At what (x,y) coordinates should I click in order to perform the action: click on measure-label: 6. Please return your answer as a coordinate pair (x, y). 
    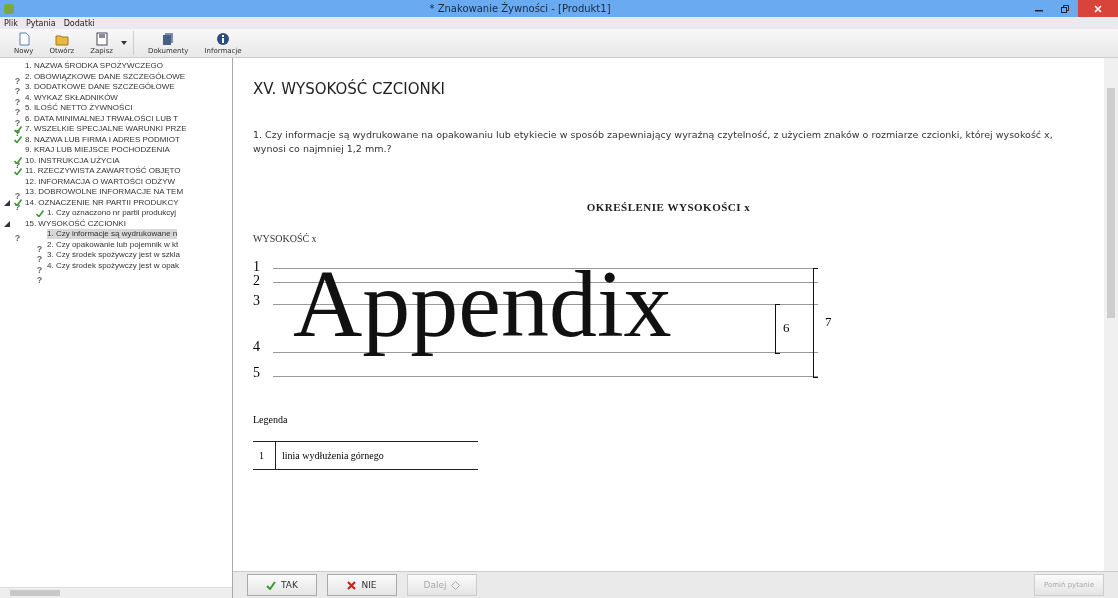
    Looking at the image, I should click on (786, 327).